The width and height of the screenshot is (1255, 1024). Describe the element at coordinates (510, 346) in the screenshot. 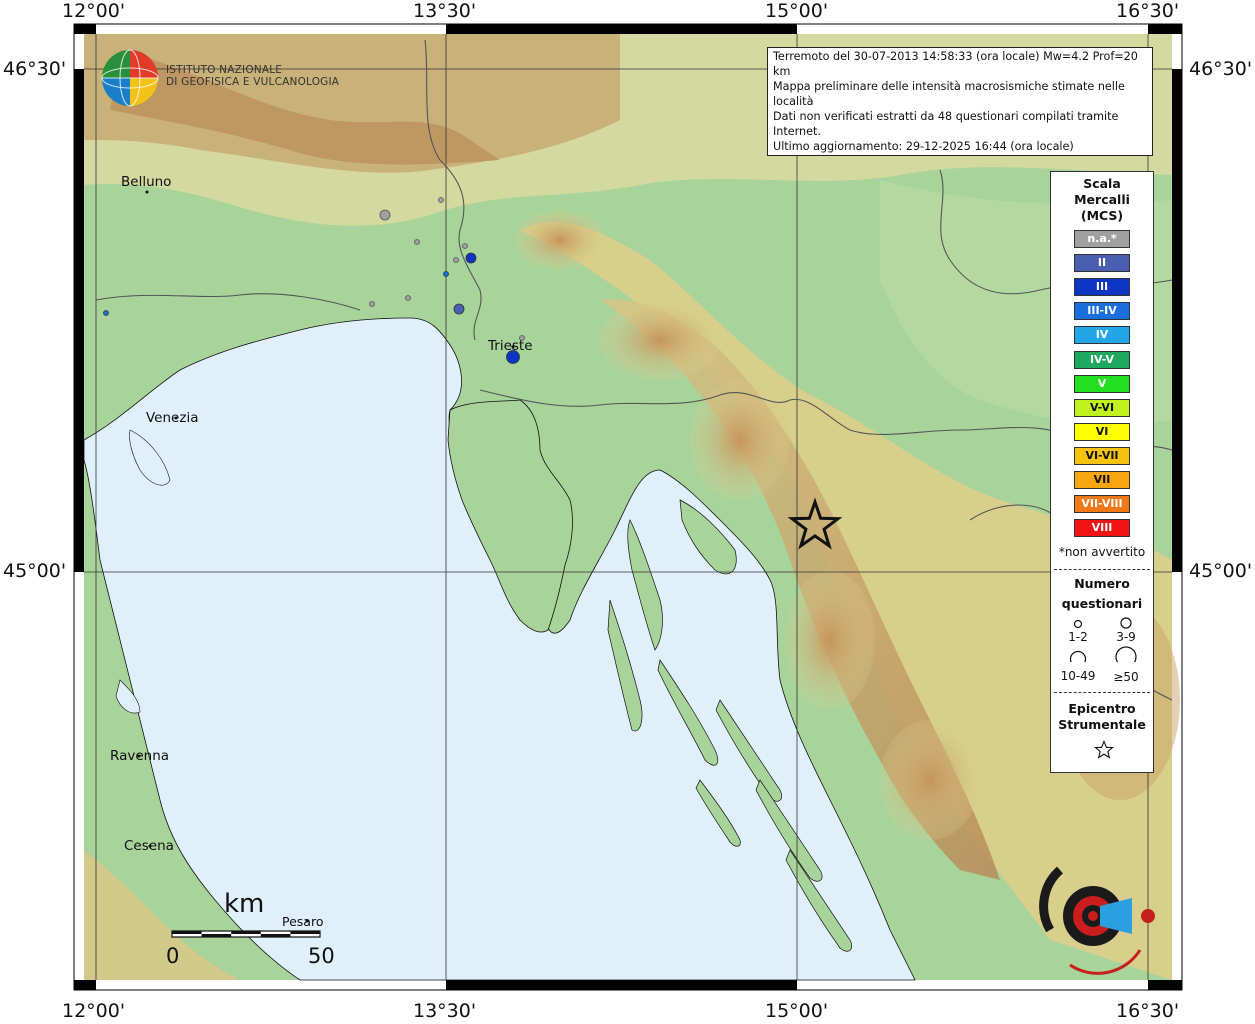

I see `city-label-trieste: Trieste` at that location.